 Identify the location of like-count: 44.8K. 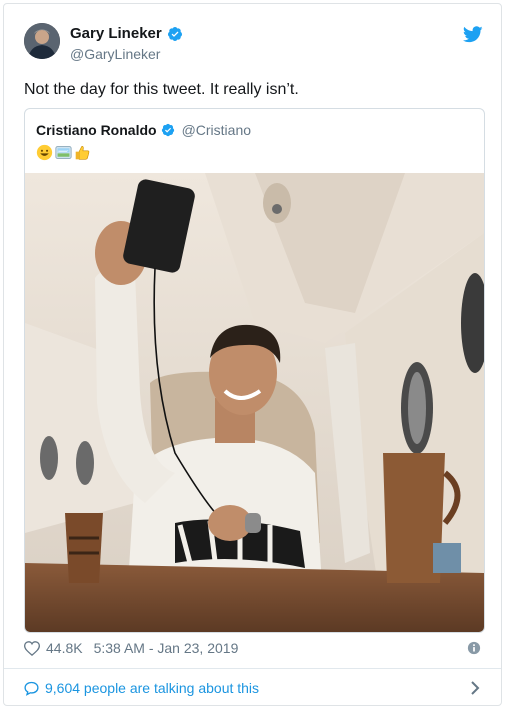
(64, 648).